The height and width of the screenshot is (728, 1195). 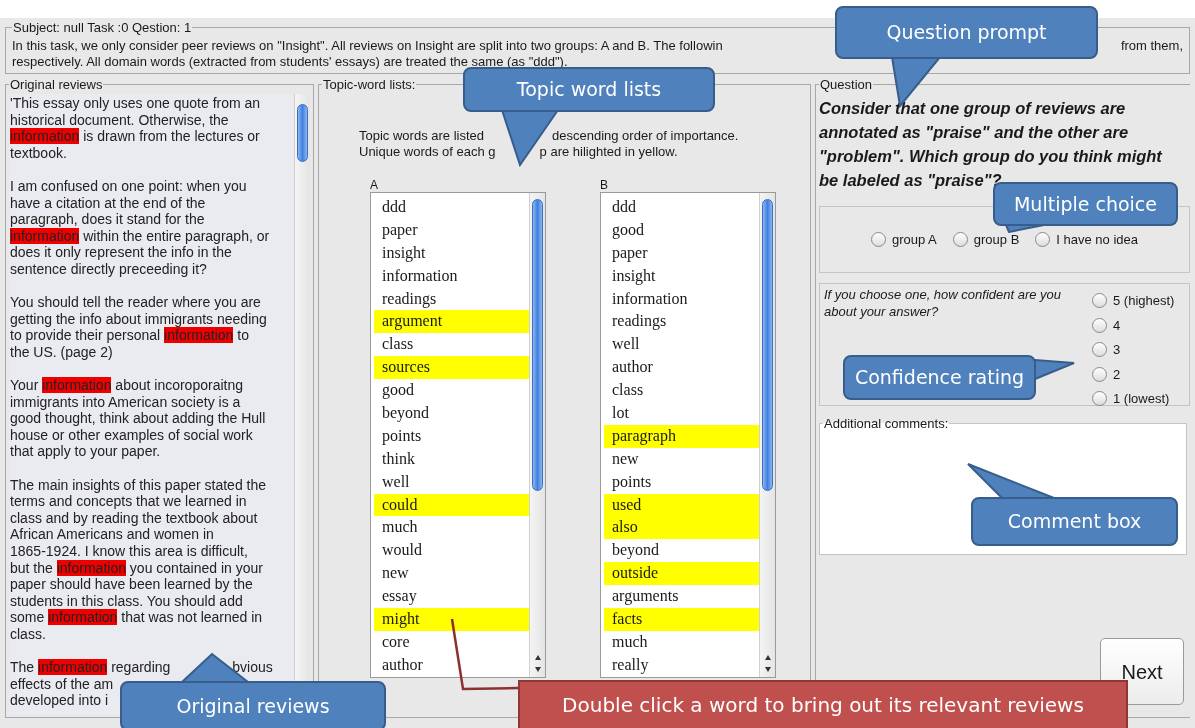 What do you see at coordinates (427, 152) in the screenshot?
I see `instruction-text: Unique words of each g` at bounding box center [427, 152].